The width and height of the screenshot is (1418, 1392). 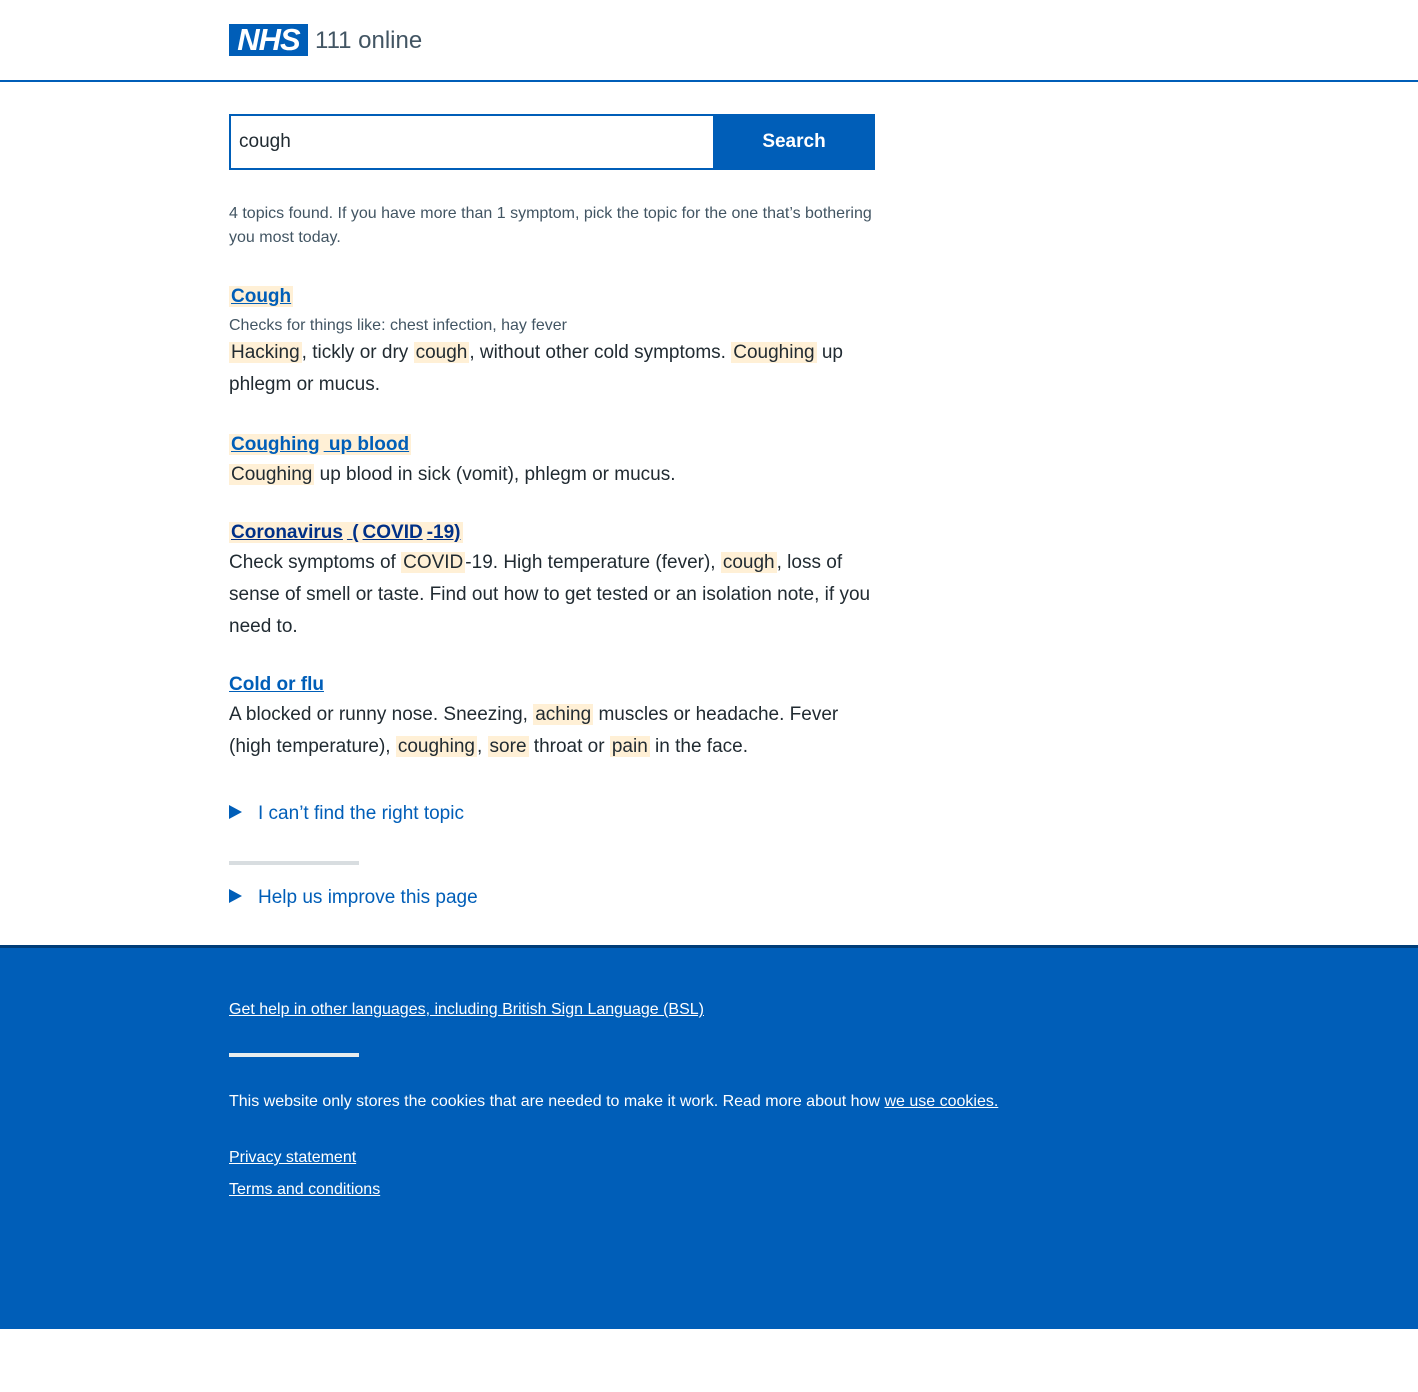 What do you see at coordinates (436, 746) in the screenshot?
I see `highlighted-term: coughing` at bounding box center [436, 746].